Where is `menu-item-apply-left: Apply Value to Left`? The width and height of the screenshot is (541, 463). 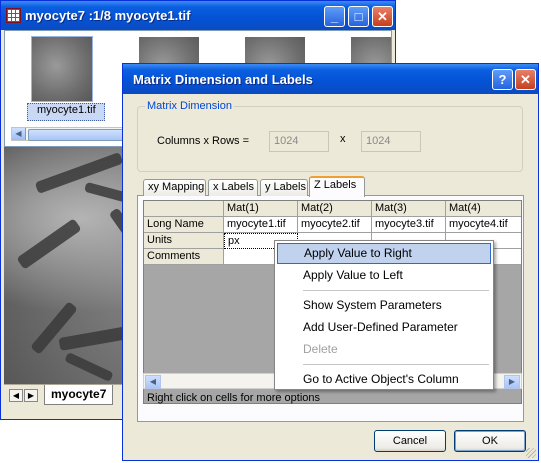
menu-item-apply-left: Apply Value to Left is located at coordinates (384, 275).